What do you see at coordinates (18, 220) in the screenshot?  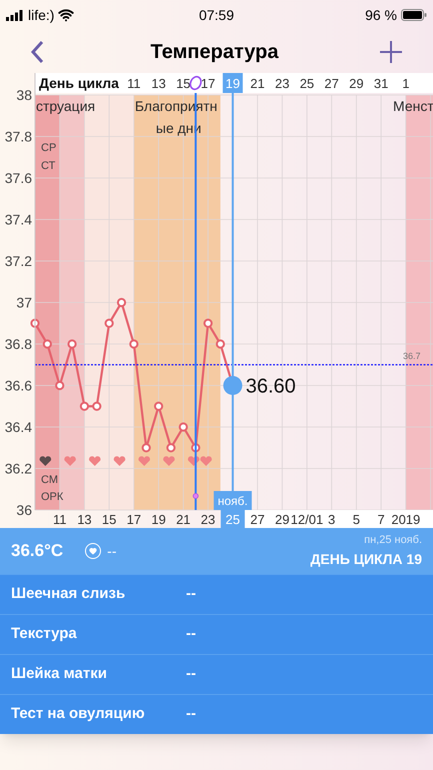 I see `y-tick-label: 37.4` at bounding box center [18, 220].